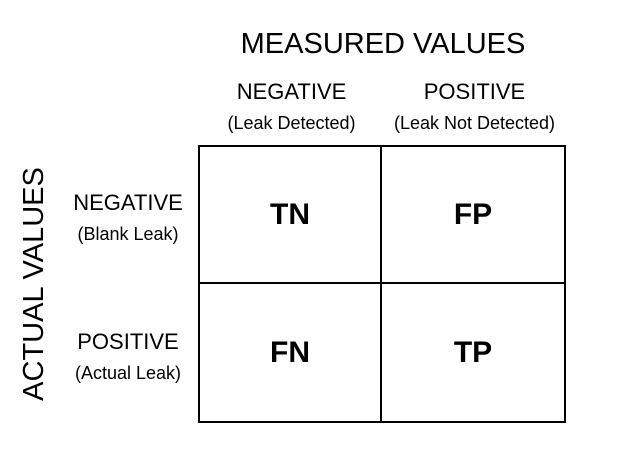 The image size is (628, 471). What do you see at coordinates (291, 123) in the screenshot?
I see `column-subheader-negative: (Leak Detected)` at bounding box center [291, 123].